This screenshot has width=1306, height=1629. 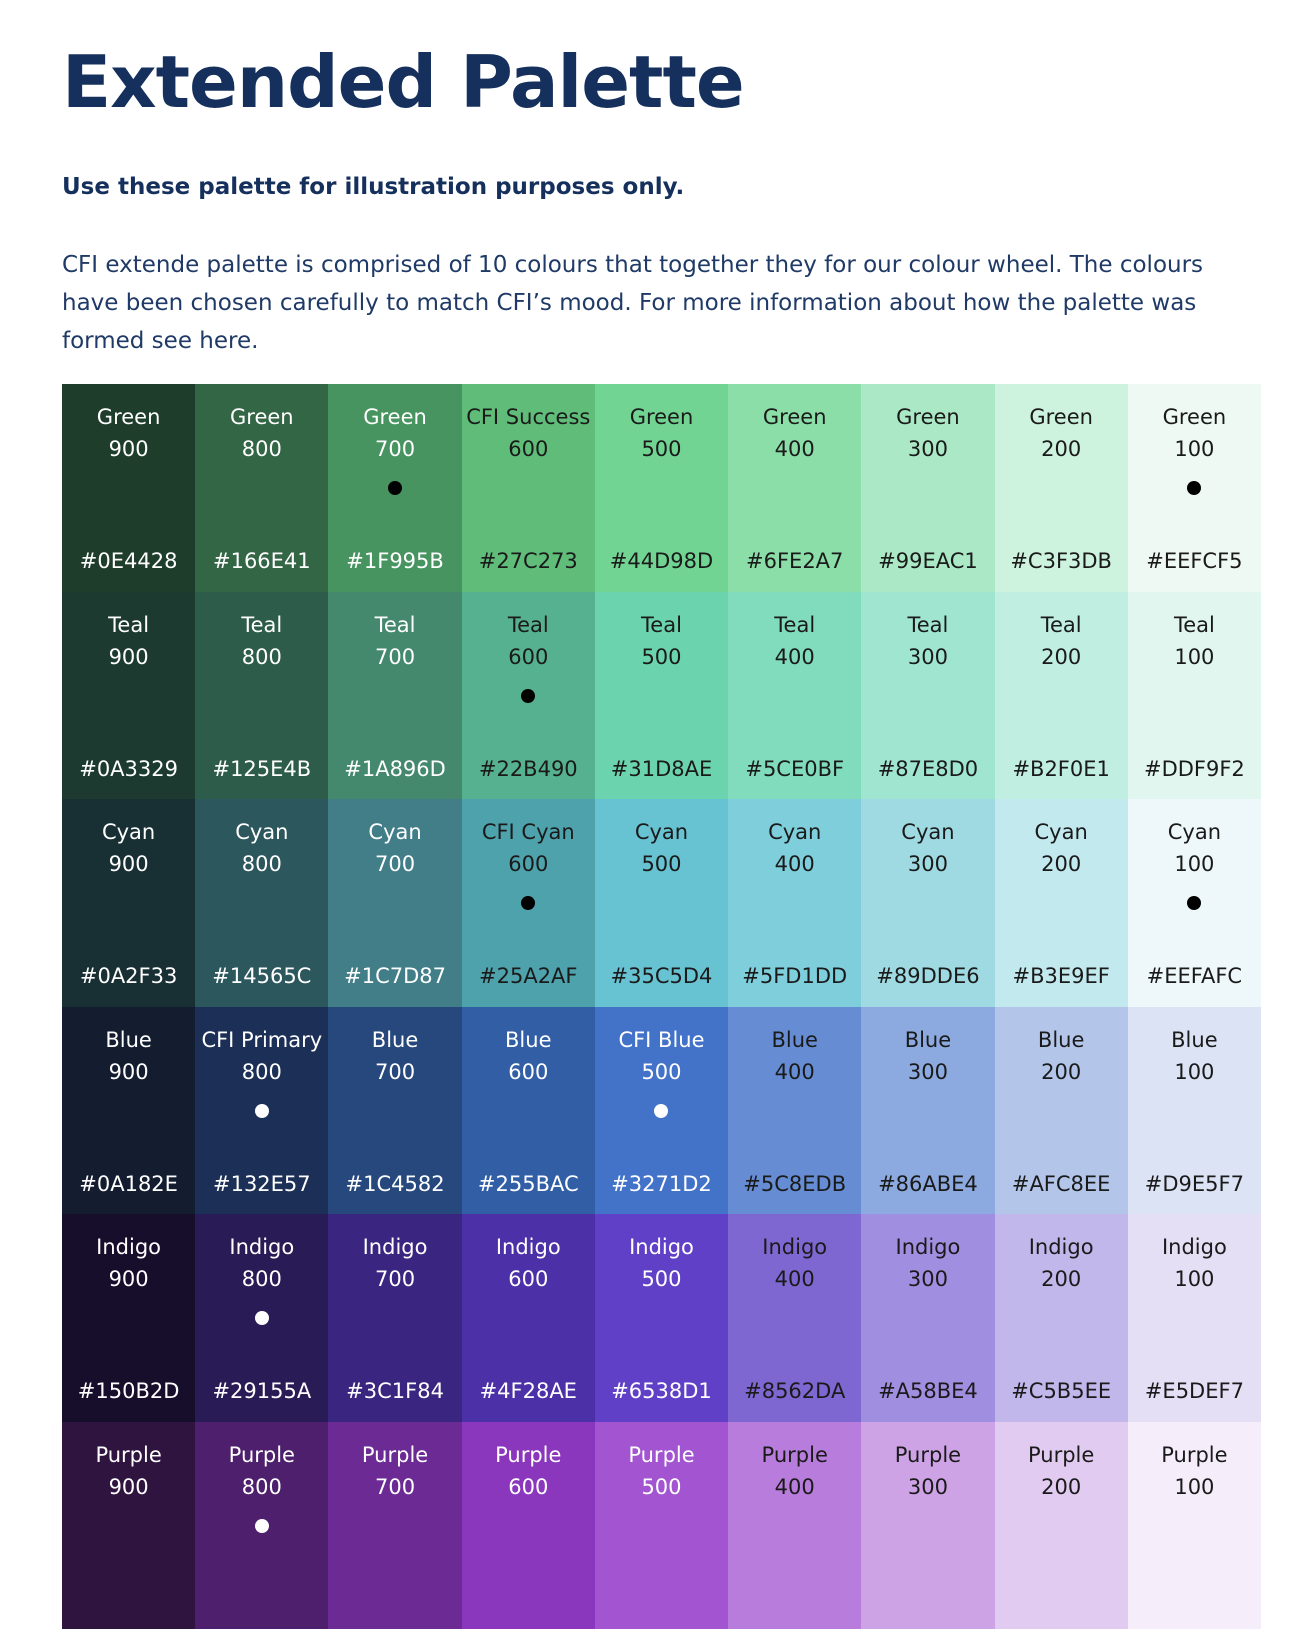 What do you see at coordinates (1061, 769) in the screenshot?
I see `swatch-hex: #B2F0E1` at bounding box center [1061, 769].